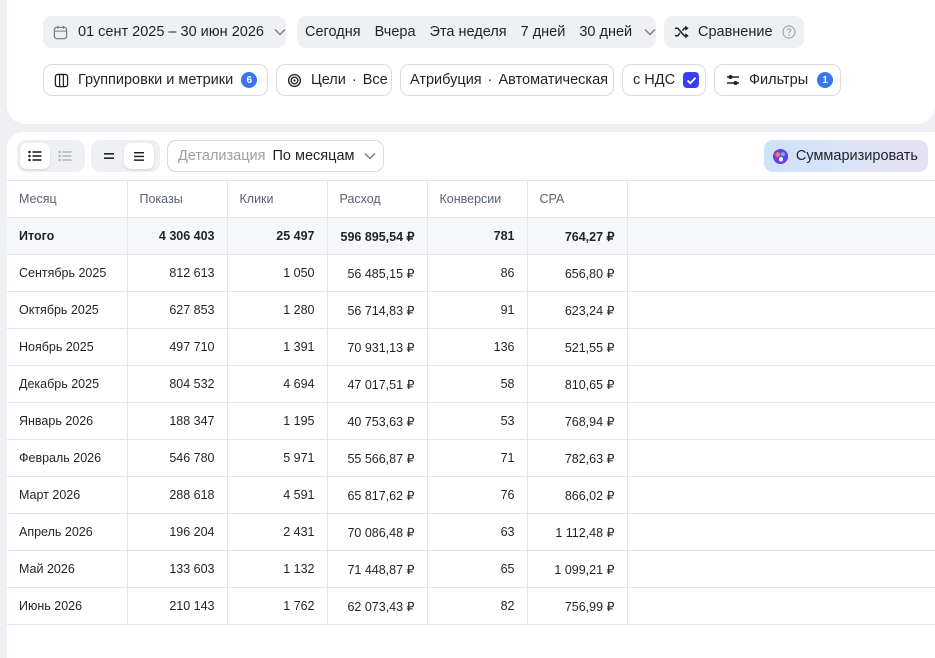 The height and width of the screenshot is (658, 935). I want to click on preset-this-week: Эта неделя, so click(468, 32).